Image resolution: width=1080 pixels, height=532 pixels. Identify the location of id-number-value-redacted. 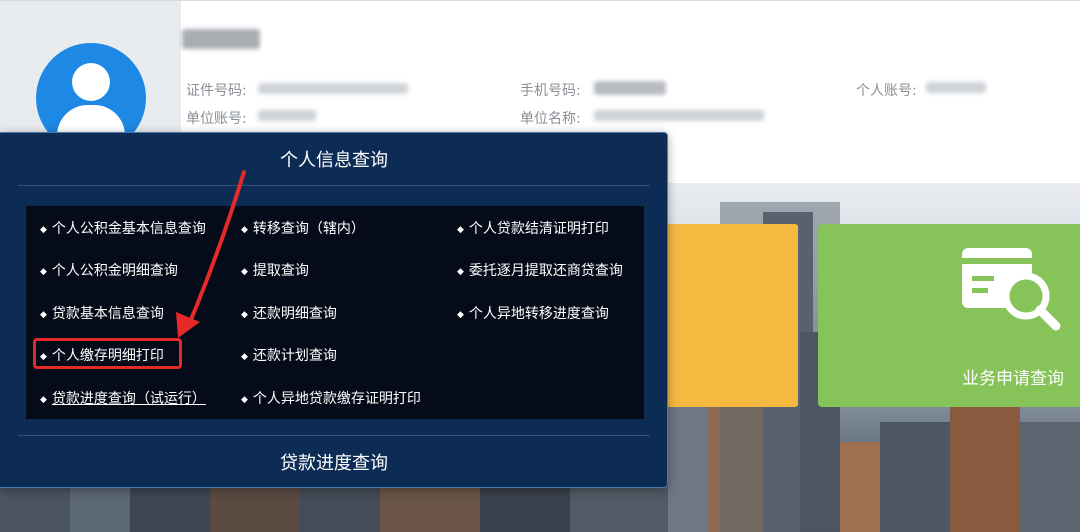
(333, 88).